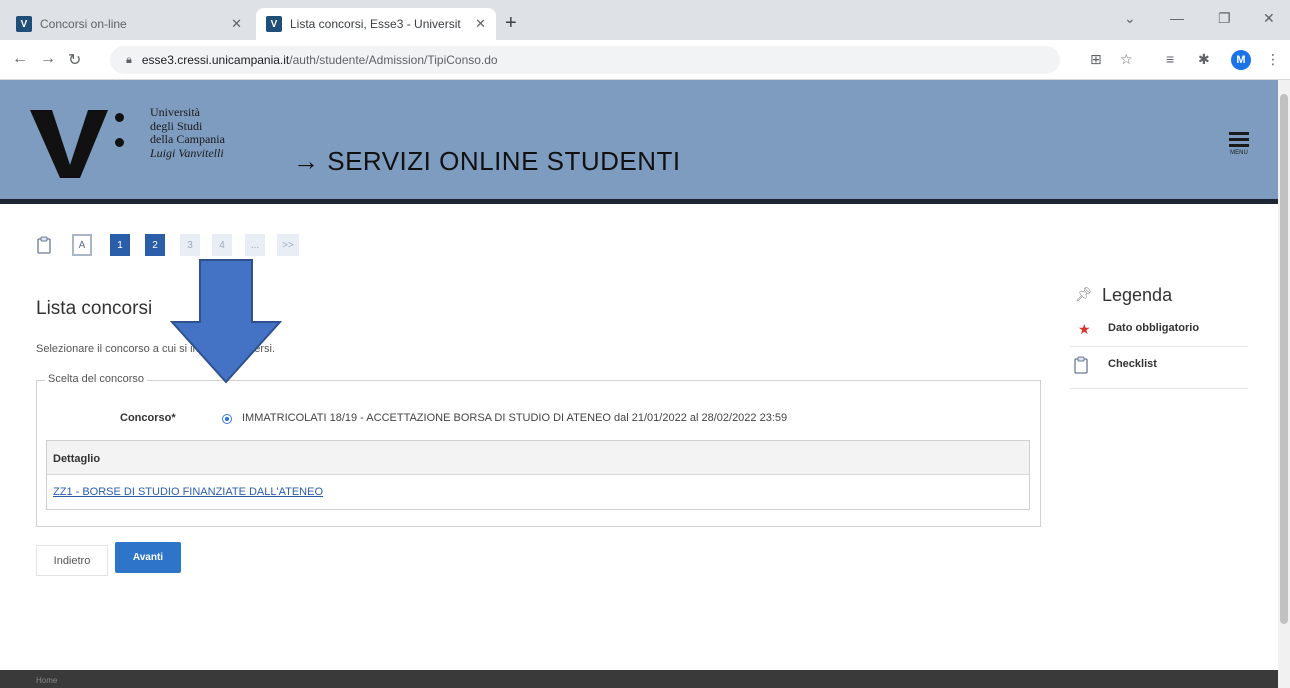 Image resolution: width=1290 pixels, height=688 pixels. Describe the element at coordinates (176, 125) in the screenshot. I see `uni-name-line: degli Studi` at that location.